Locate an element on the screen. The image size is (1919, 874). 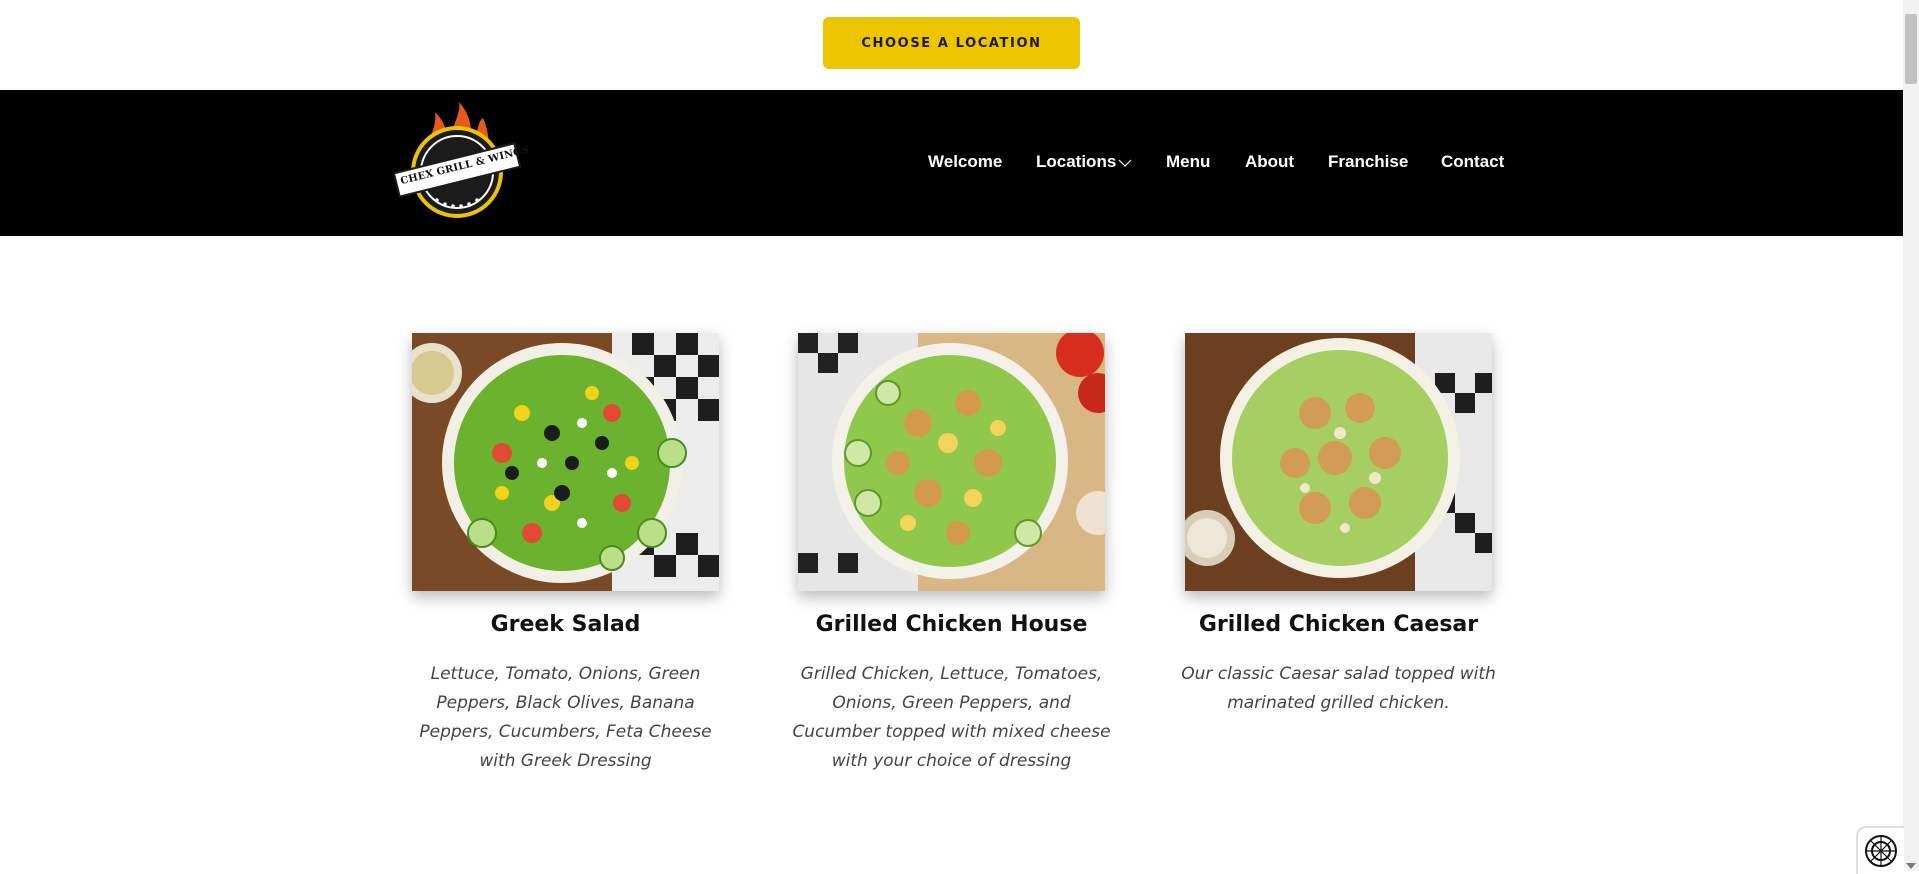
choose-location-button: CHOOSE A LOCATION is located at coordinates (951, 43).